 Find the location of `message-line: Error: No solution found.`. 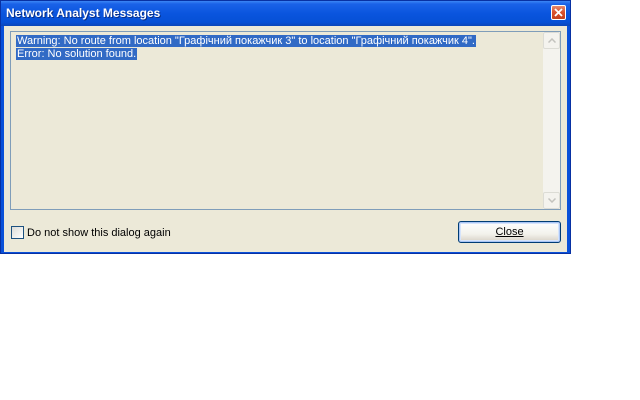

message-line: Error: No solution found. is located at coordinates (246, 54).